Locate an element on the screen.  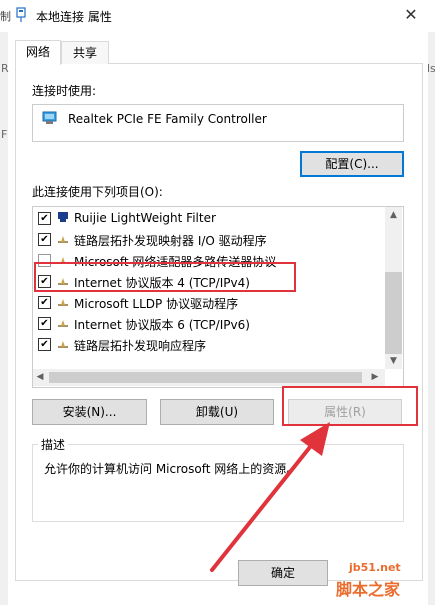
background-window-text: ls is located at coordinates (431, 68).